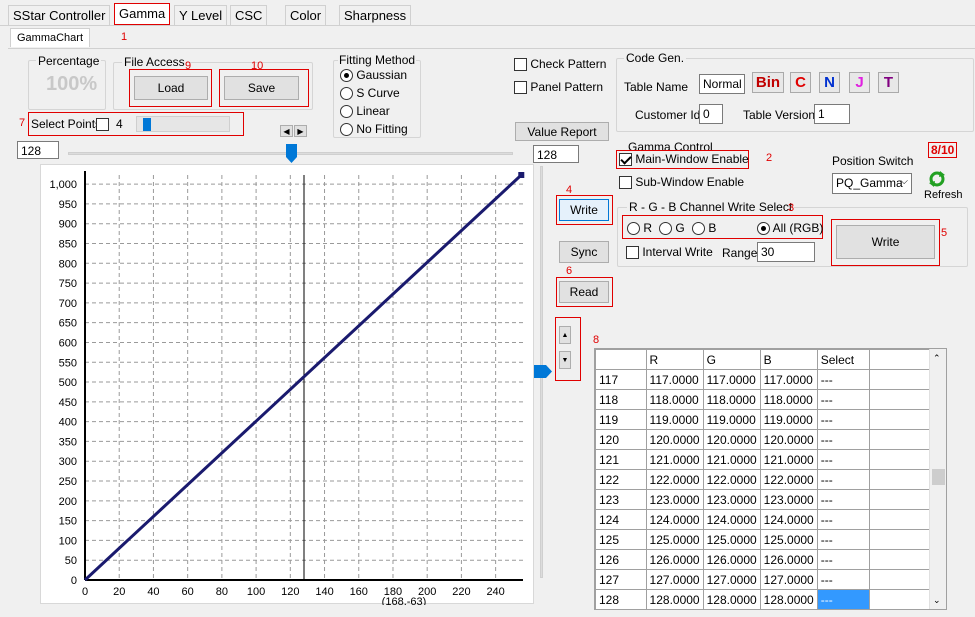 The image size is (975, 617). I want to click on position-switch-select: PQ_Gamma ⌵, so click(872, 183).